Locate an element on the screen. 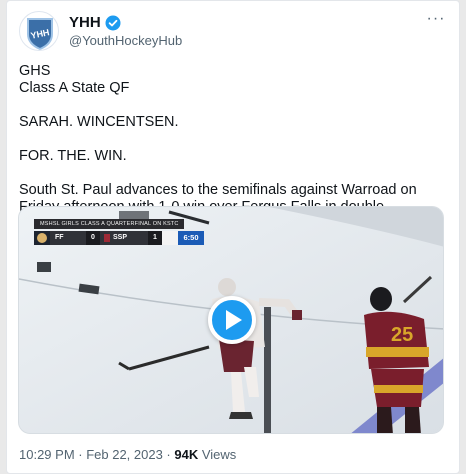  tweet-line: GHS is located at coordinates (35, 71).